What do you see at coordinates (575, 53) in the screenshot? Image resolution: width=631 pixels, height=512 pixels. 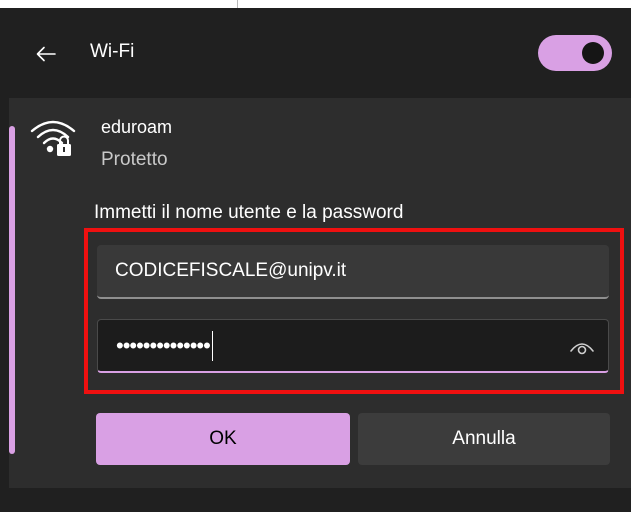 I see `wifi-toggle` at bounding box center [575, 53].